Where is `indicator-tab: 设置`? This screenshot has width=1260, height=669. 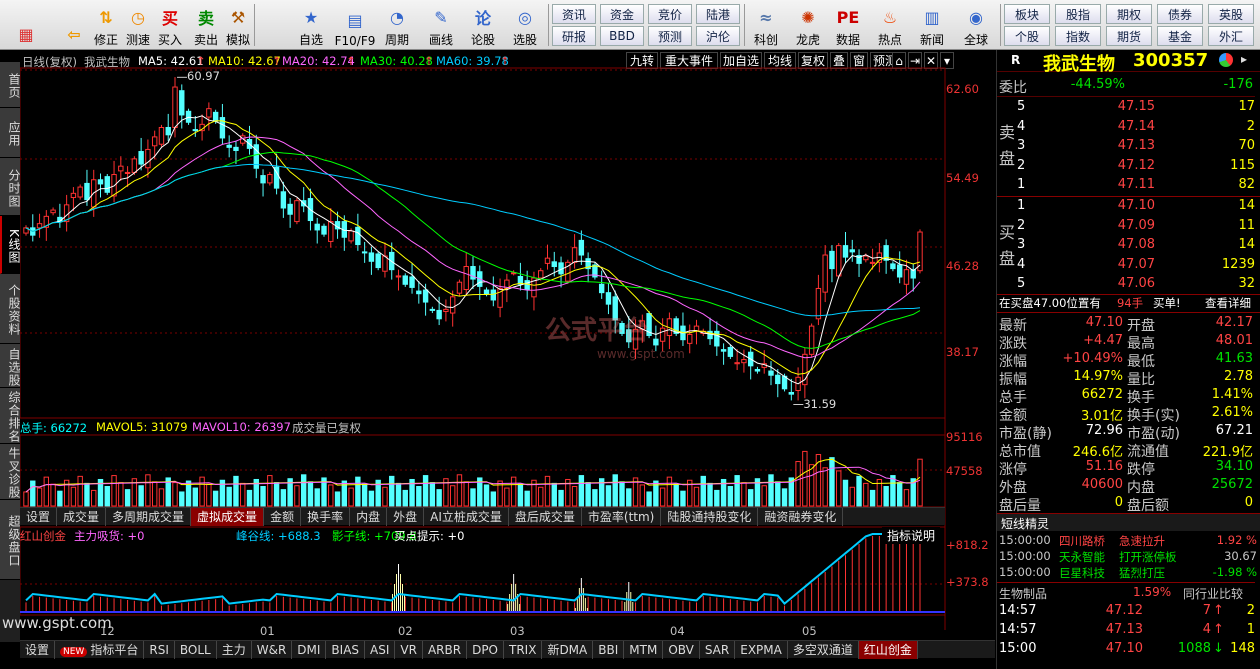 indicator-tab: 设置 is located at coordinates (38, 650).